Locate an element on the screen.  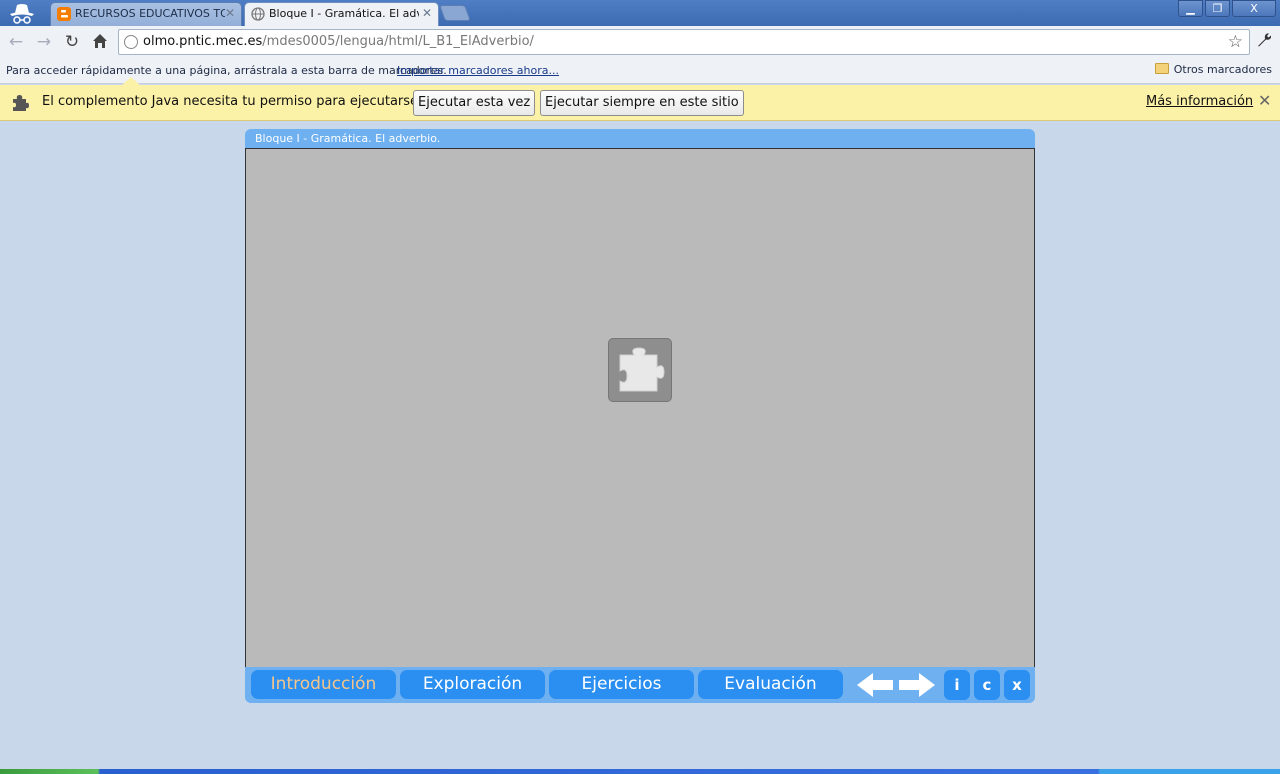
puzzle-piece-icon is located at coordinates (642, 369).